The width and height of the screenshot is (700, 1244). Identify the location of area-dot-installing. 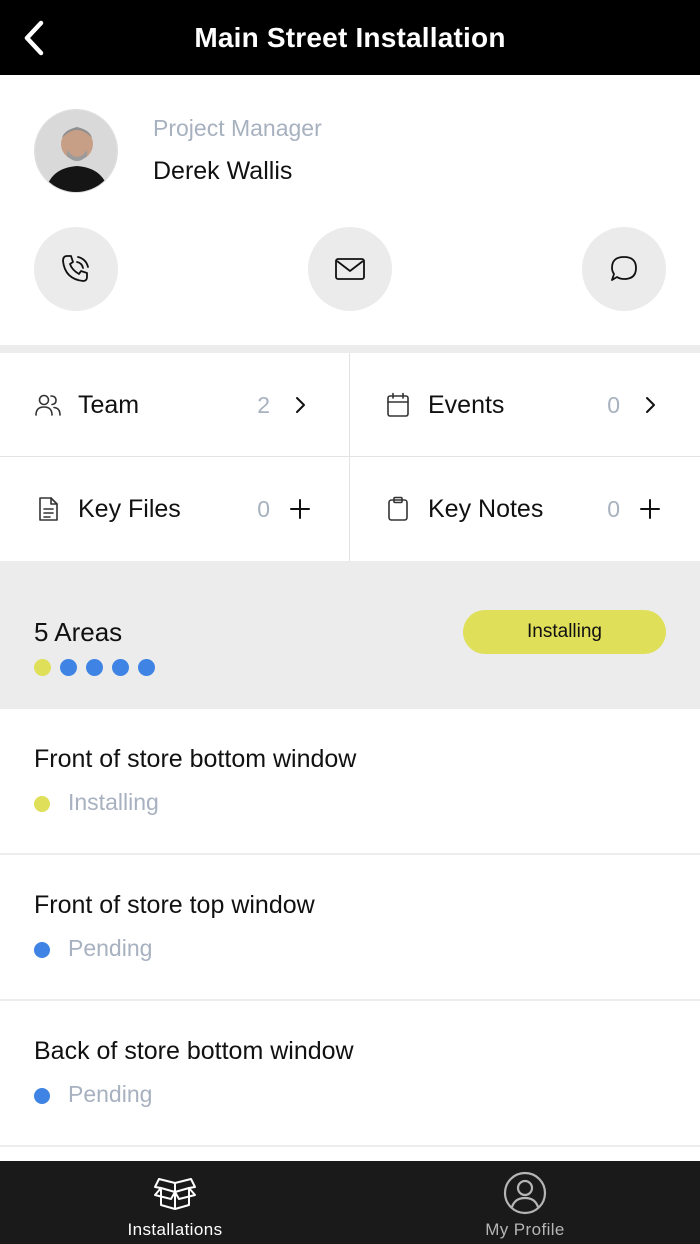
(42, 667).